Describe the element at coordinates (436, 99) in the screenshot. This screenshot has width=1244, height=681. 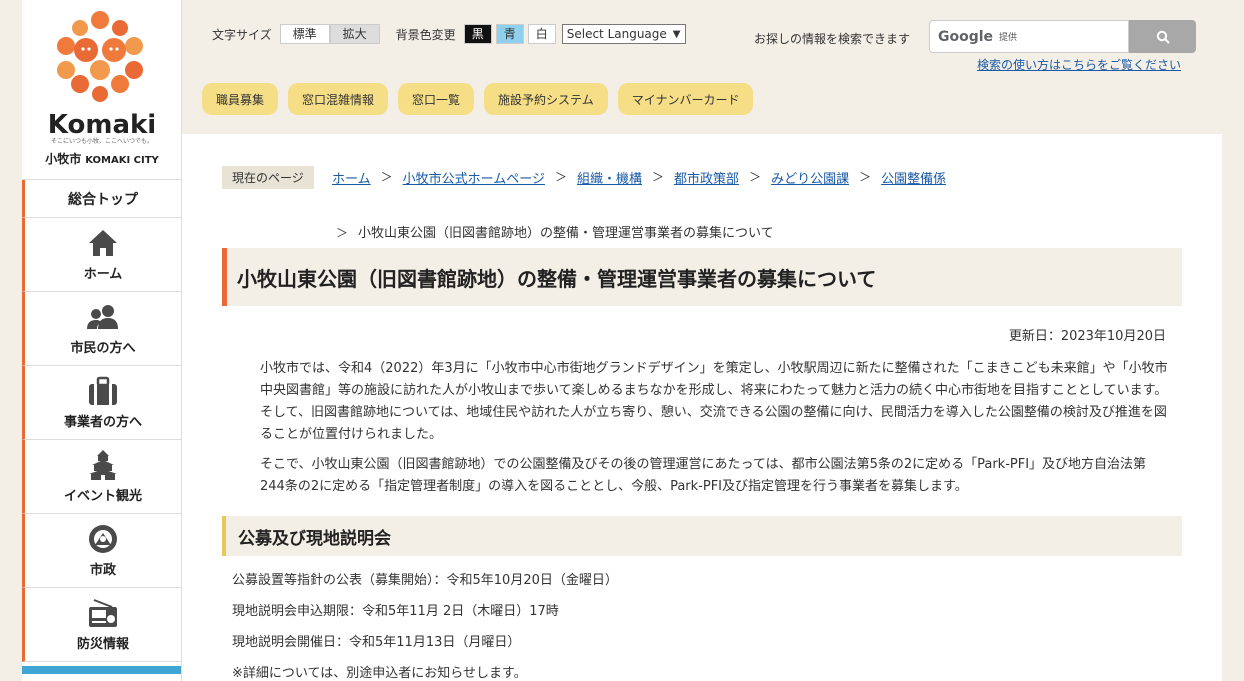
I see `quick-link-counters: 窓口一覧` at that location.